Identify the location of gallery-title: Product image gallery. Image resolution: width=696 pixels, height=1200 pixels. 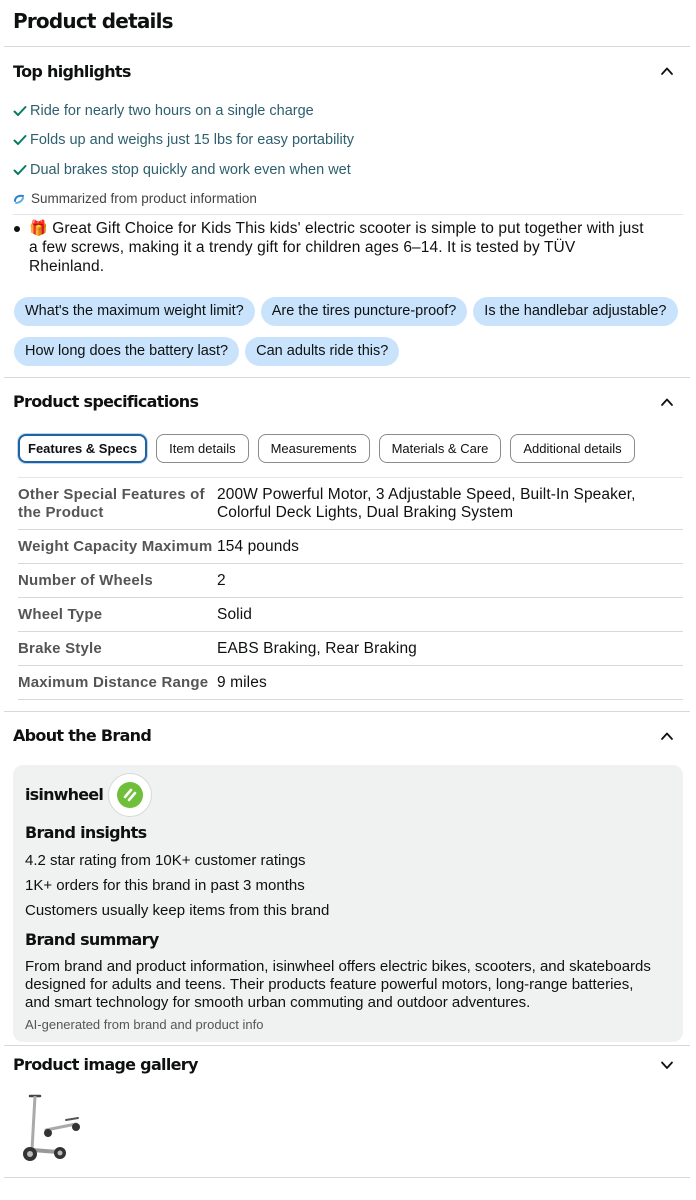
(105, 1064).